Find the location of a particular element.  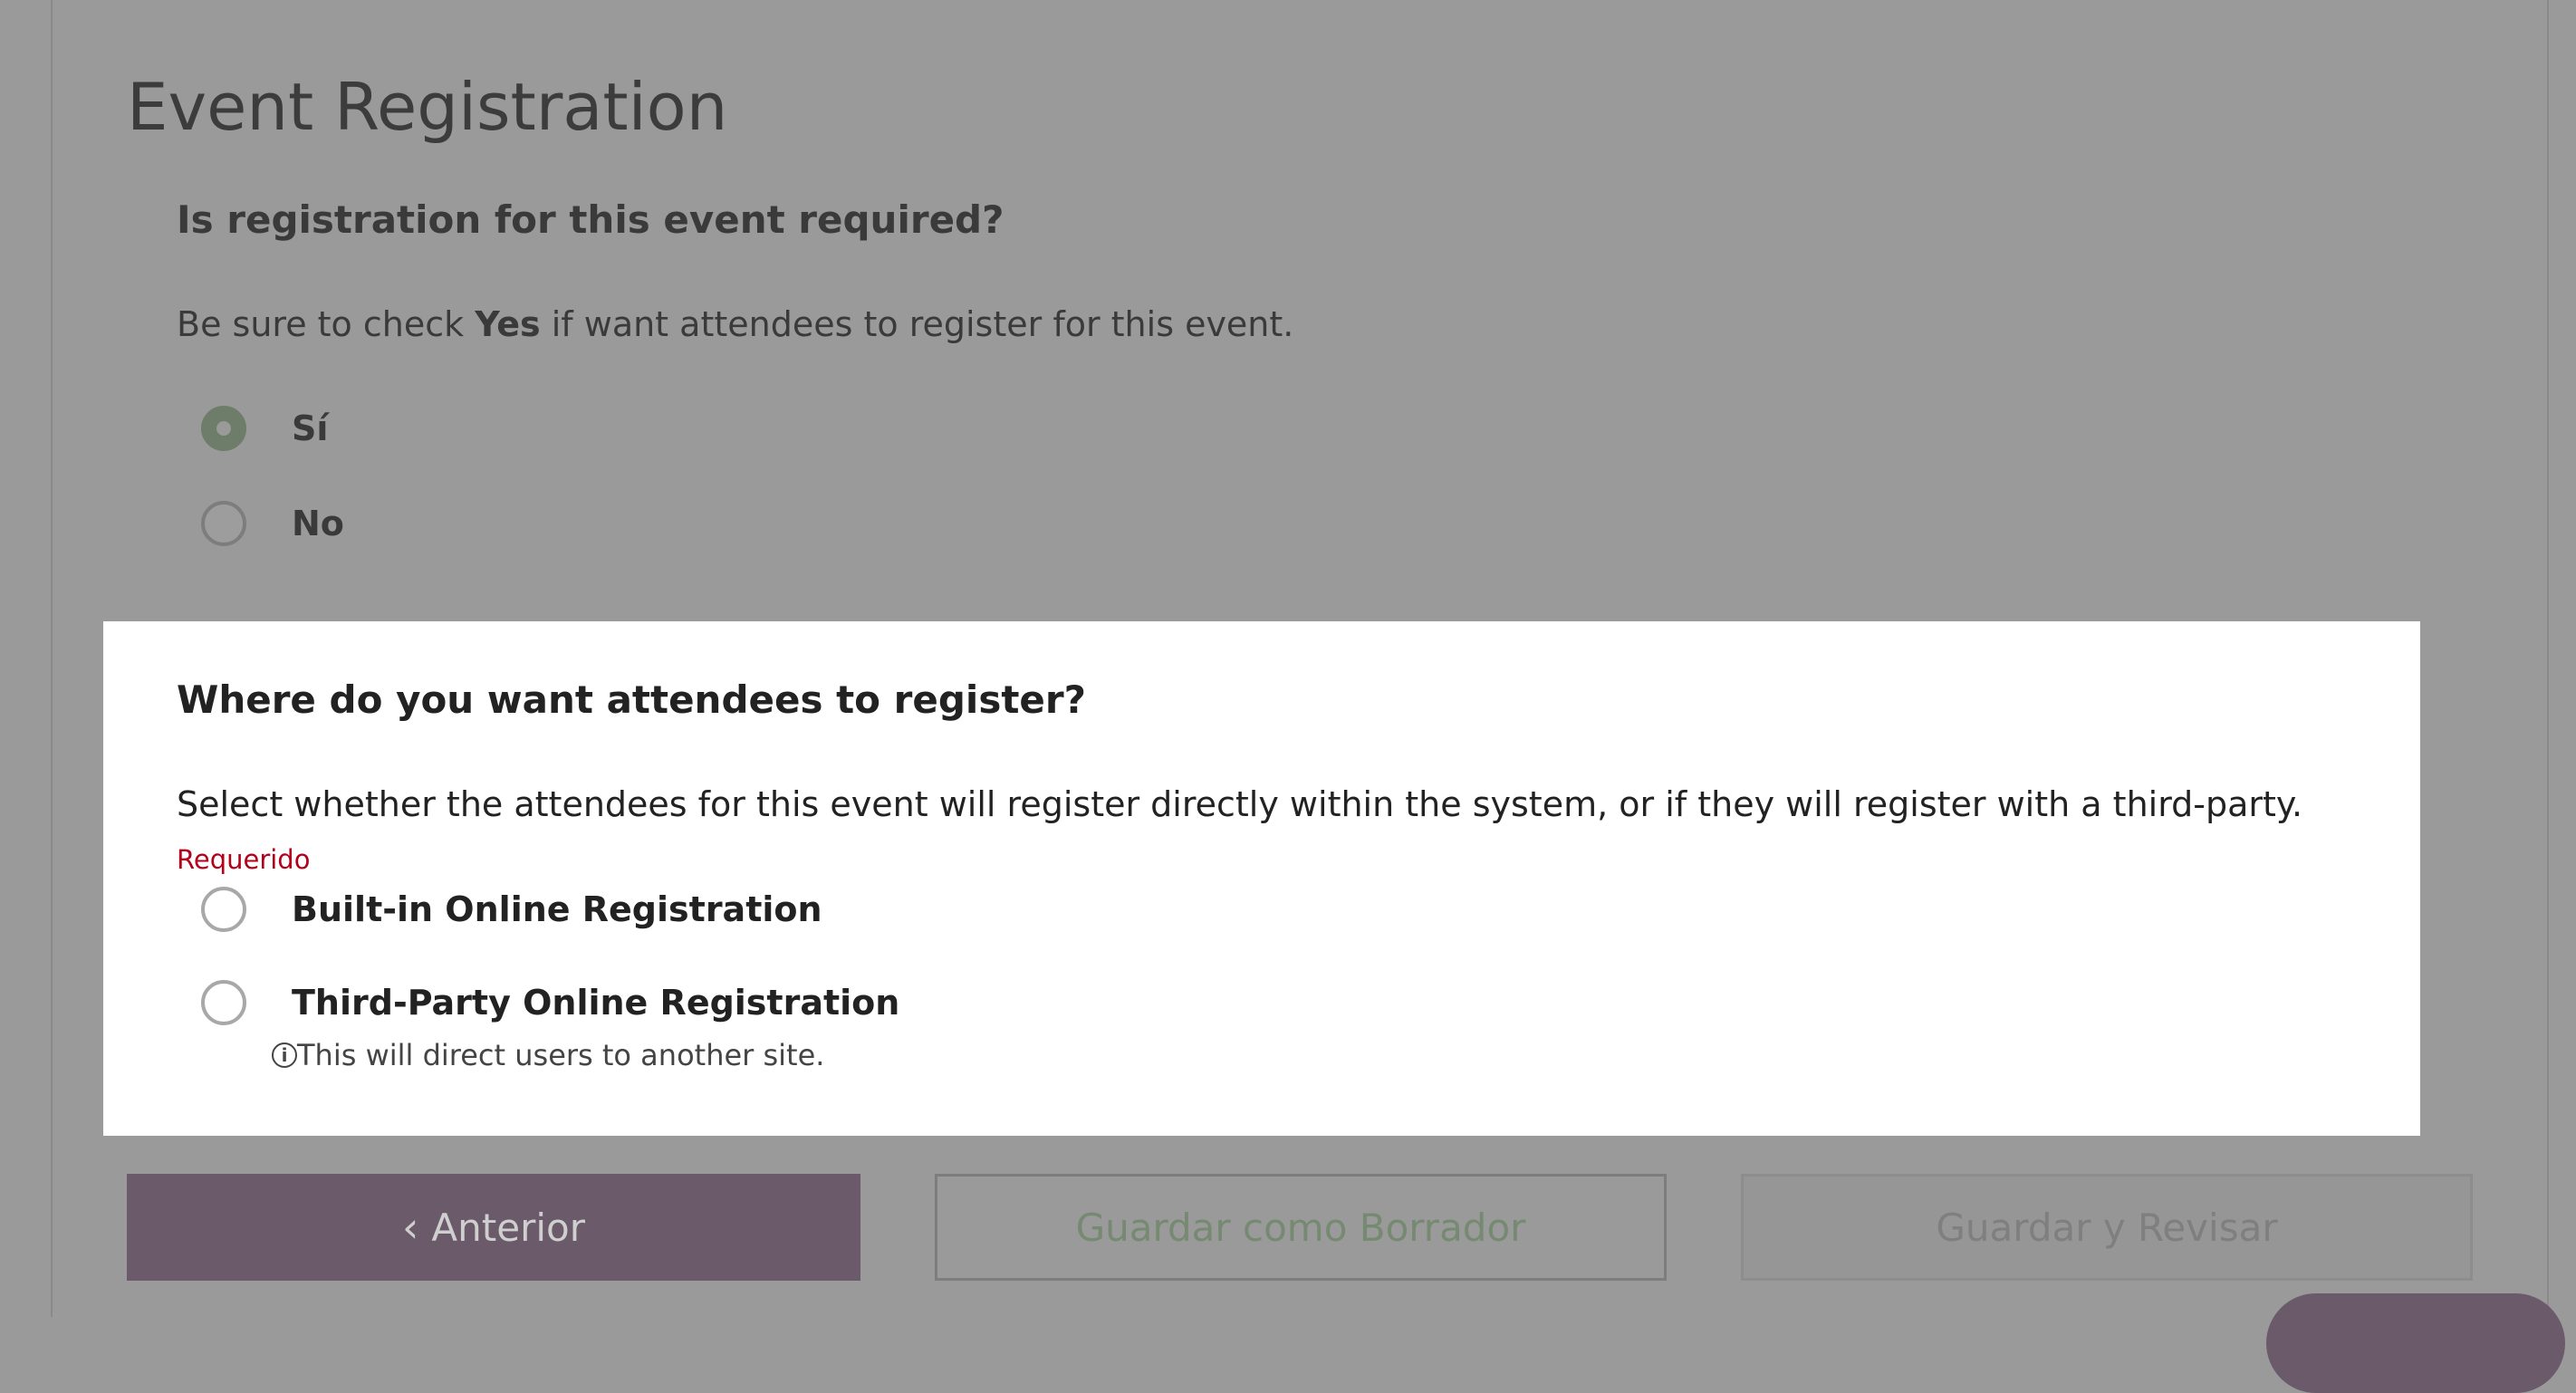

save-draft-label: Guardar como Borrador is located at coordinates (1300, 1227).